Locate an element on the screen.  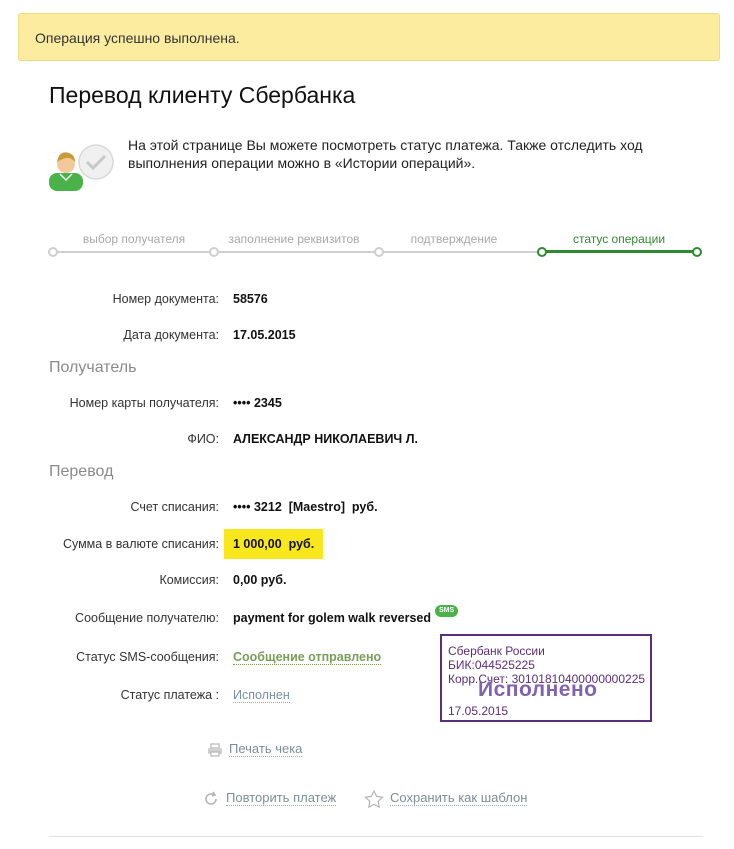
success-banner-text: Операция успешно выполнена. is located at coordinates (137, 38).